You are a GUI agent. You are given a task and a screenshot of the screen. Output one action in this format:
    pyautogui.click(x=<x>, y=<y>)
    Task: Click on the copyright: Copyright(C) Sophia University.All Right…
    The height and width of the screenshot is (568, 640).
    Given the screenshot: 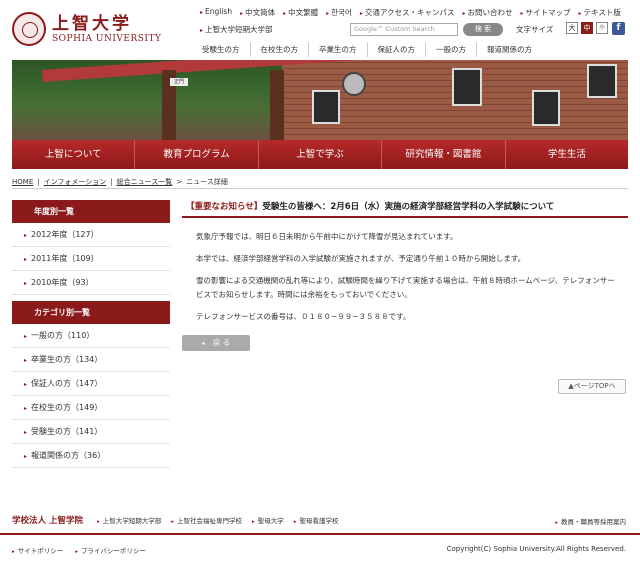 What is the action you would take?
    pyautogui.click(x=536, y=549)
    